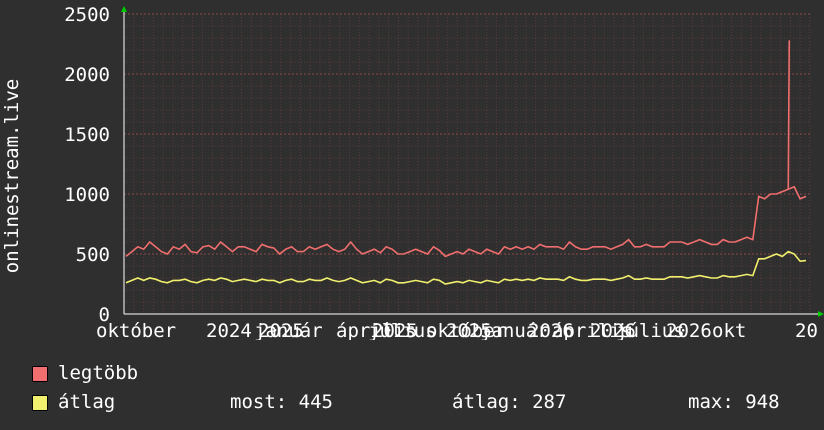 The height and width of the screenshot is (430, 824). What do you see at coordinates (87, 15) in the screenshot?
I see `y-tick-label: 2500` at bounding box center [87, 15].